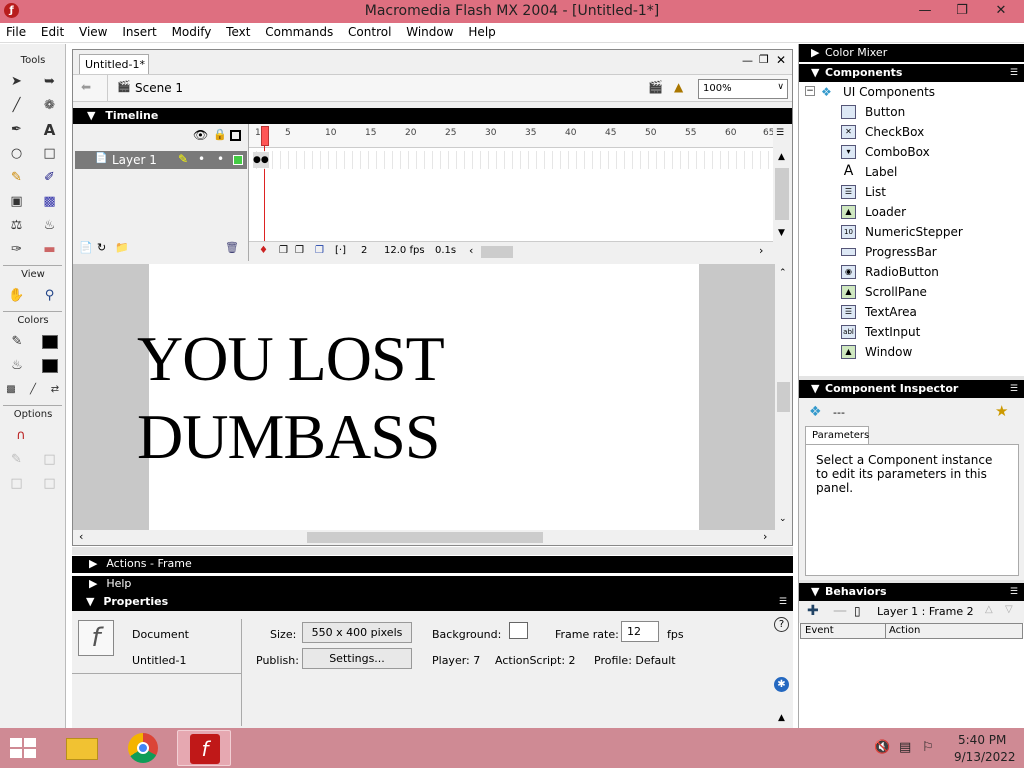 The image size is (1024, 768). I want to click on outline-color-swatch, so click(238, 160).